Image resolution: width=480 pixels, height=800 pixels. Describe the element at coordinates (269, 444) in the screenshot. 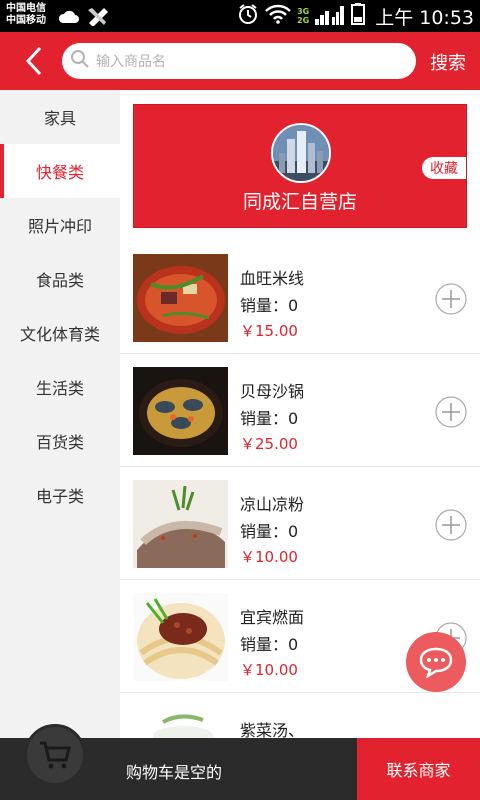

I see `product-price: ￥25.00` at that location.